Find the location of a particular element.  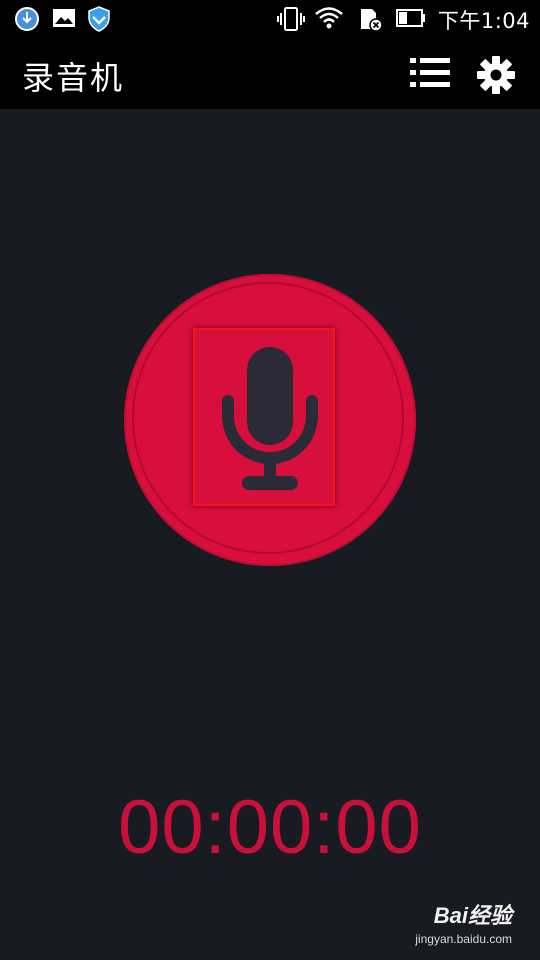

app-bar: 录音机 is located at coordinates (270, 73).